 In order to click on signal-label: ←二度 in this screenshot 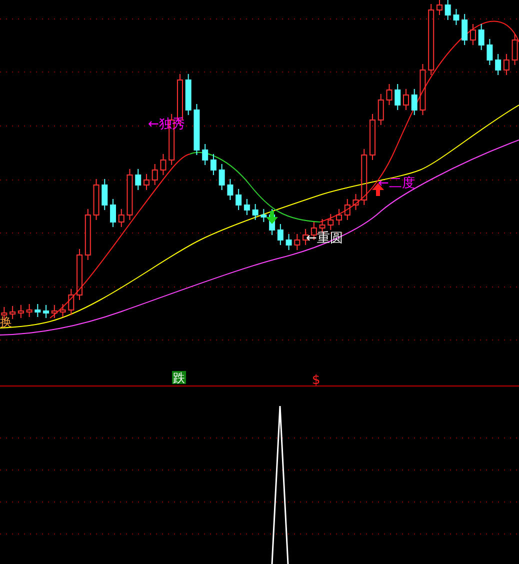, I will do `click(396, 183)`.